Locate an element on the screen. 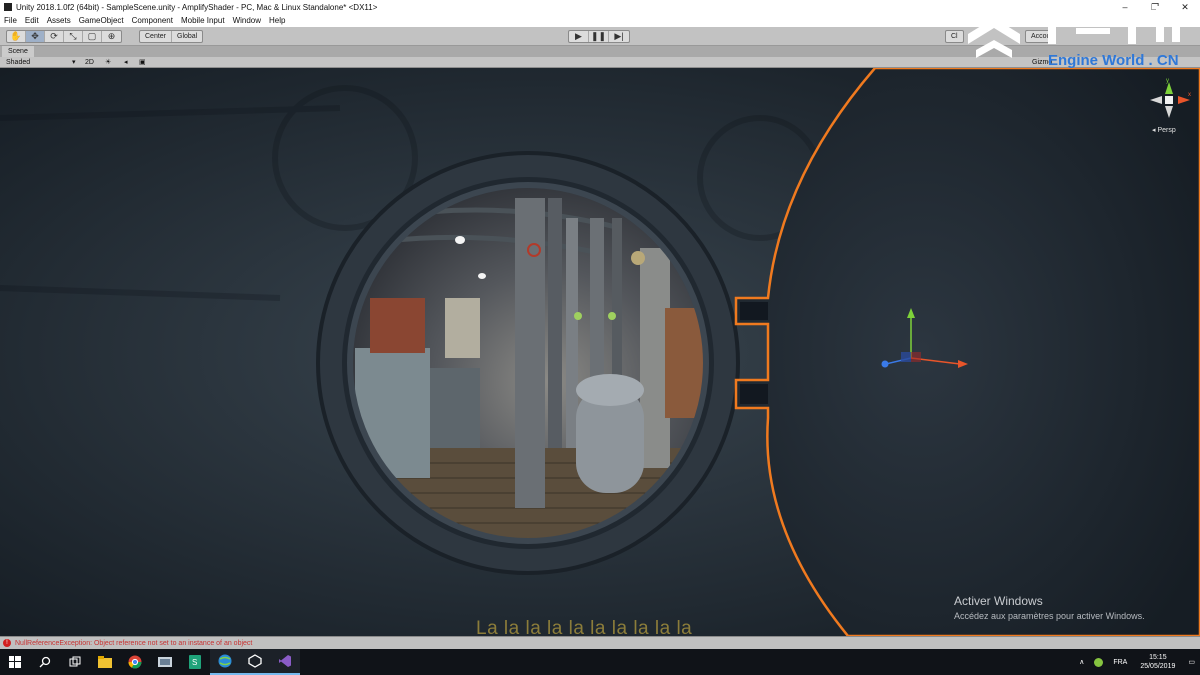  unity-taskbar-icon is located at coordinates (255, 662).